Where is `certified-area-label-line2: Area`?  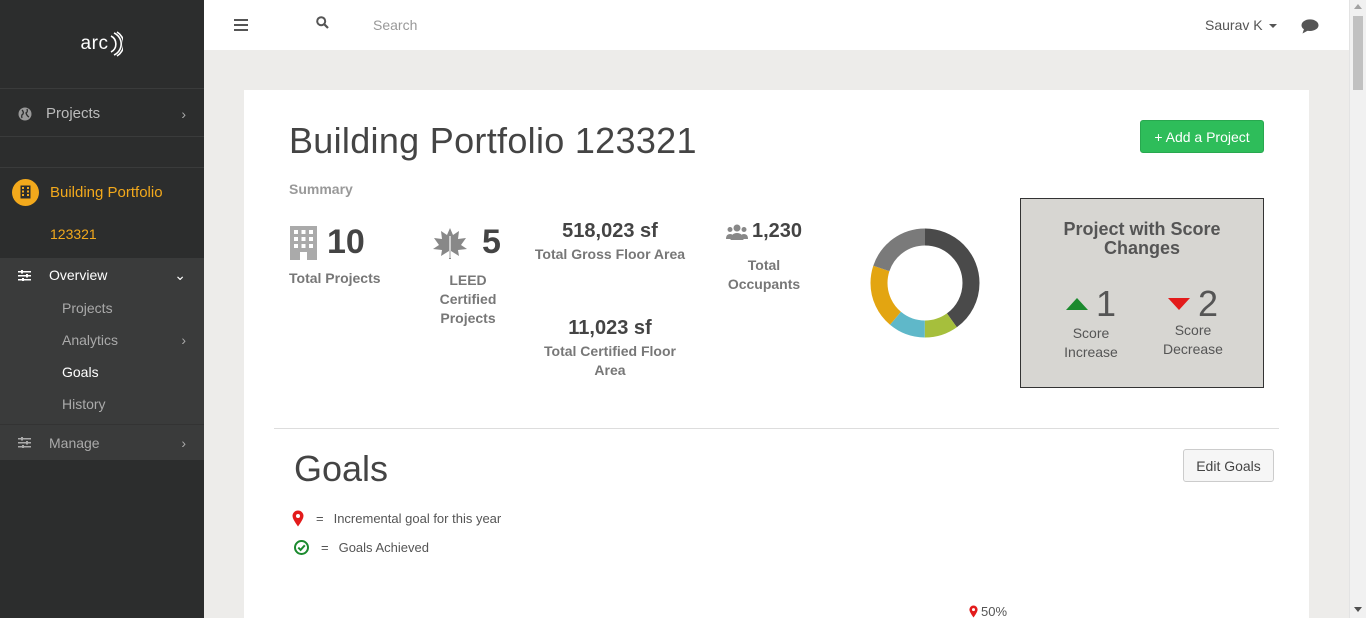
certified-area-label-line2: Area is located at coordinates (610, 370).